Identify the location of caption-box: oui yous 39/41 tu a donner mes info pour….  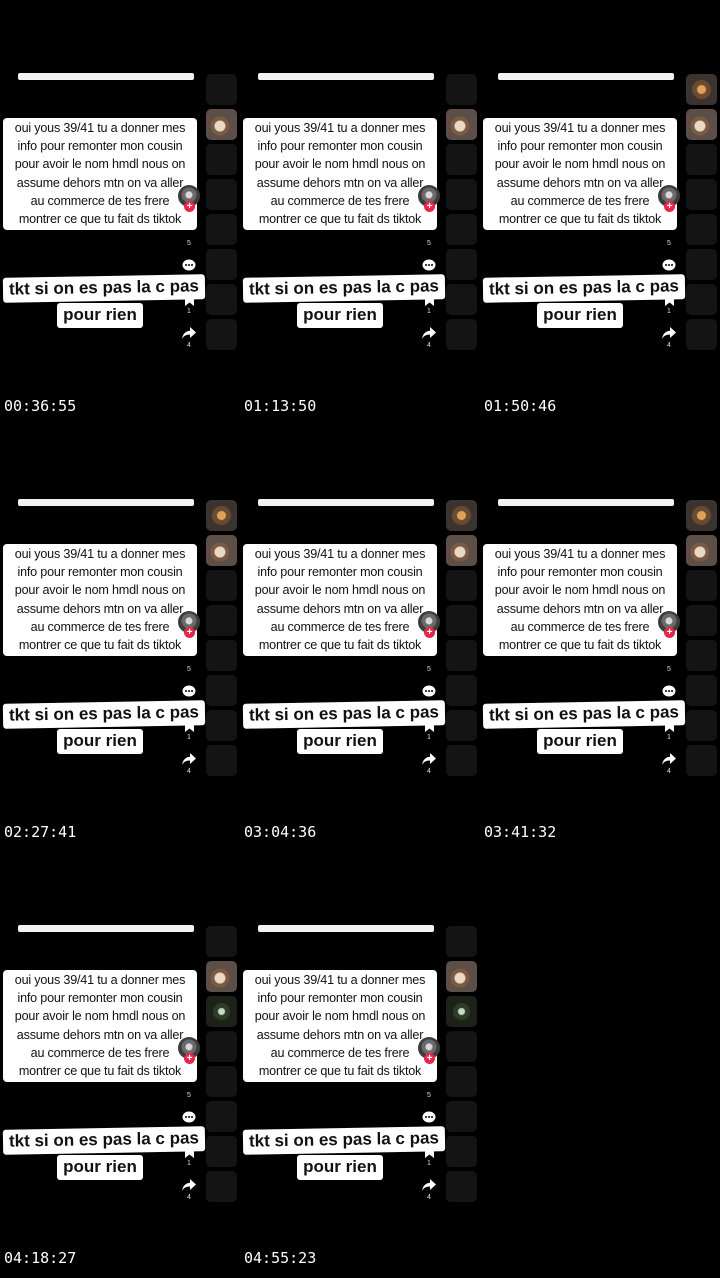
(340, 600).